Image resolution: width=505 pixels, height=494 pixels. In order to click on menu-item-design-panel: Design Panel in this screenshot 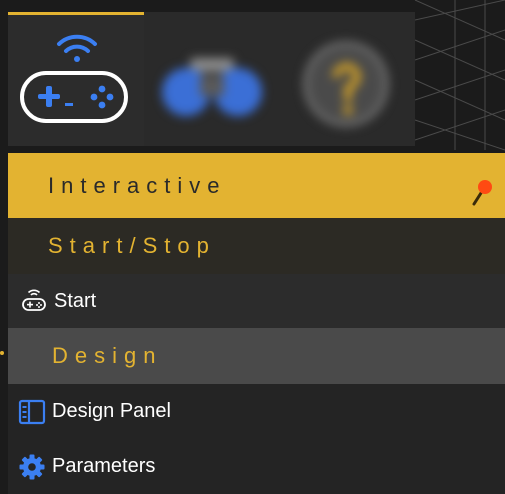, I will do `click(256, 411)`.